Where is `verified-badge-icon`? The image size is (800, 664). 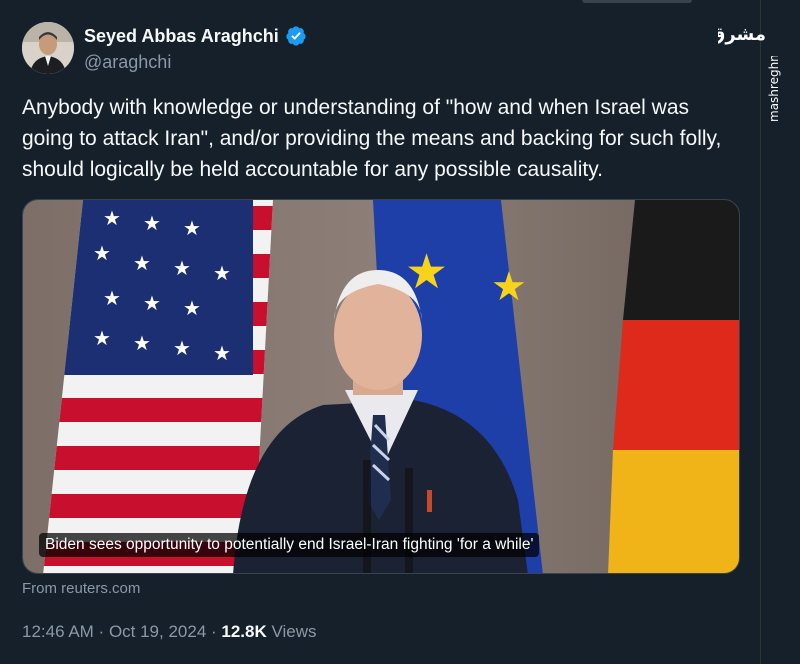
verified-badge-icon is located at coordinates (296, 36).